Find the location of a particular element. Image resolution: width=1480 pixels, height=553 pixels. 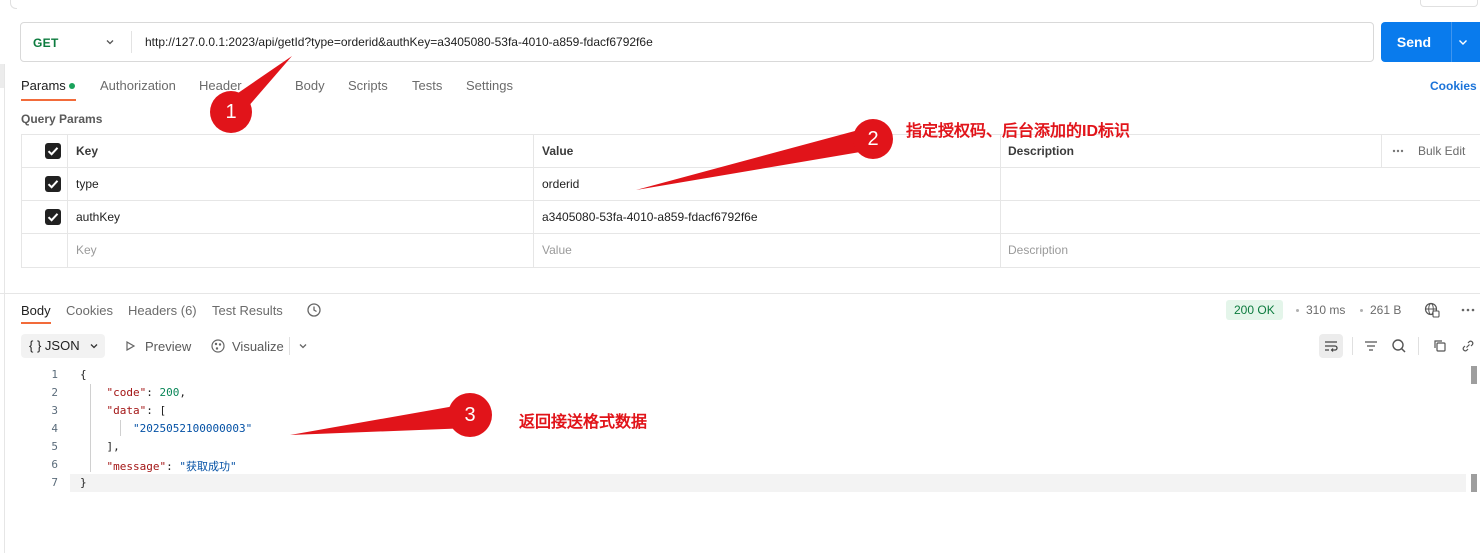

annotation-callout-3: 返回接送格式数据 is located at coordinates (583, 422).